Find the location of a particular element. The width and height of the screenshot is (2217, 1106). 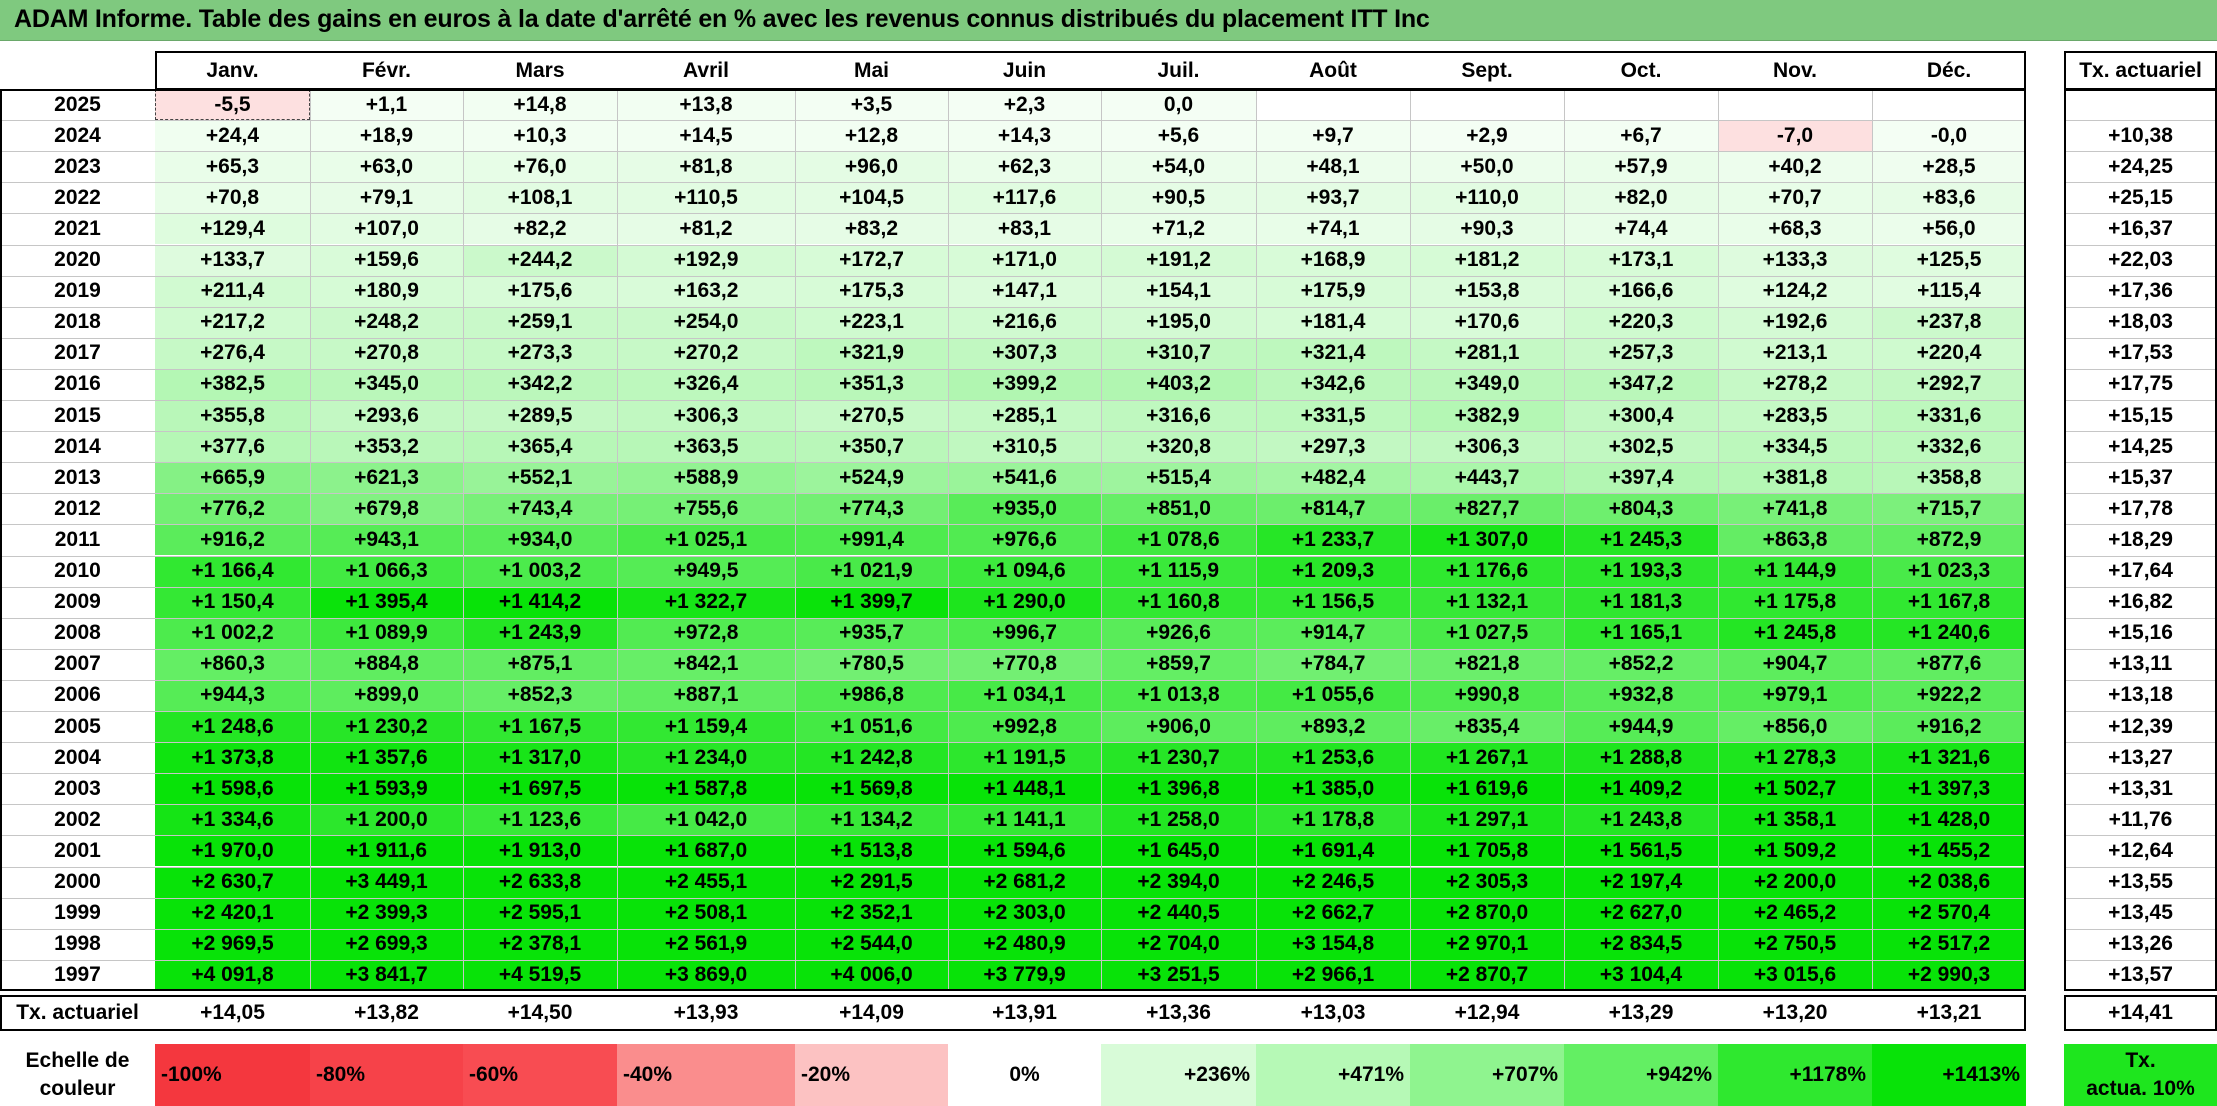

gain-cell: +2 630,7 is located at coordinates (232, 882).